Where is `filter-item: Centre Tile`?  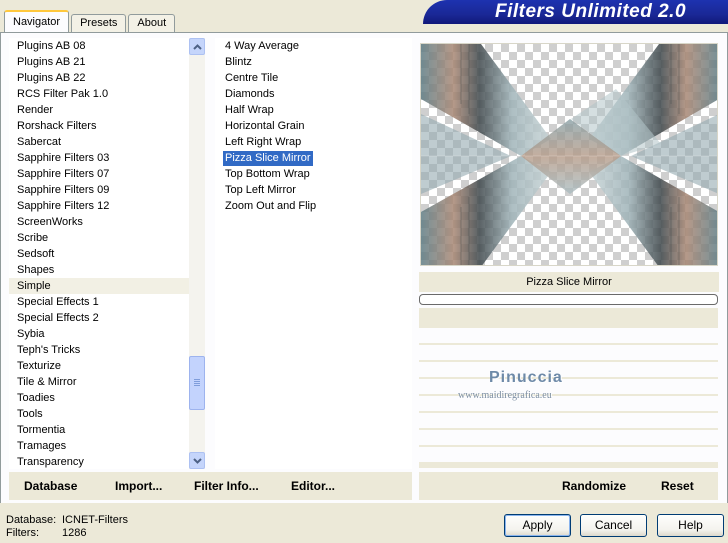
filter-item: Centre Tile is located at coordinates (313, 78).